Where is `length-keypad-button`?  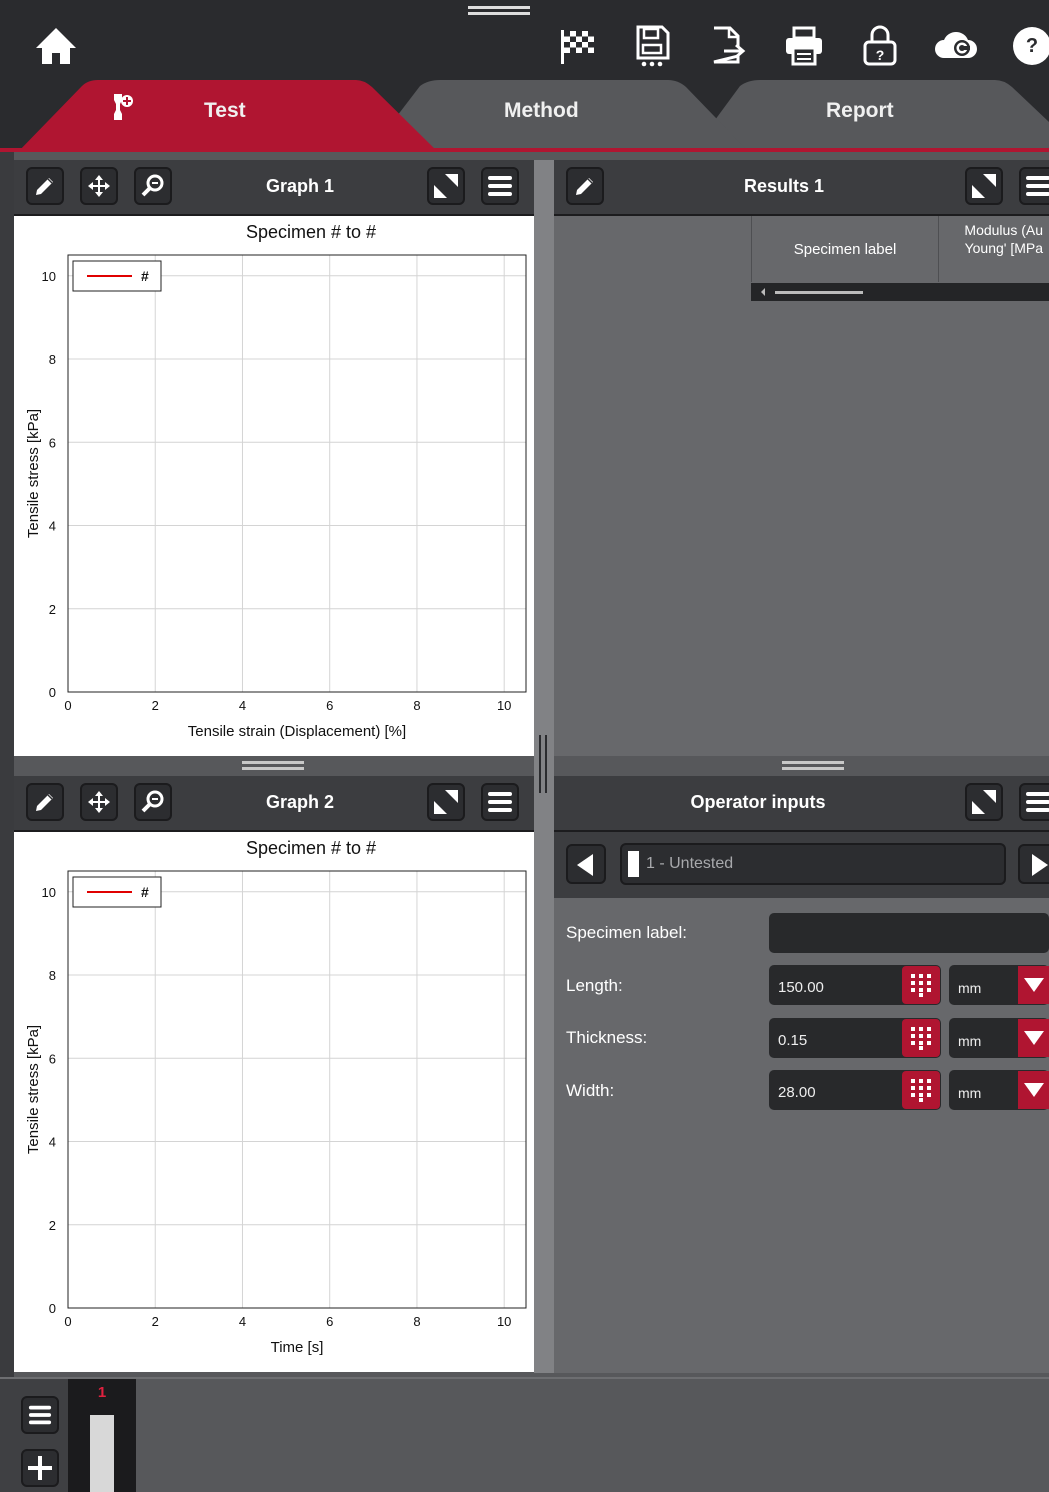 length-keypad-button is located at coordinates (921, 985).